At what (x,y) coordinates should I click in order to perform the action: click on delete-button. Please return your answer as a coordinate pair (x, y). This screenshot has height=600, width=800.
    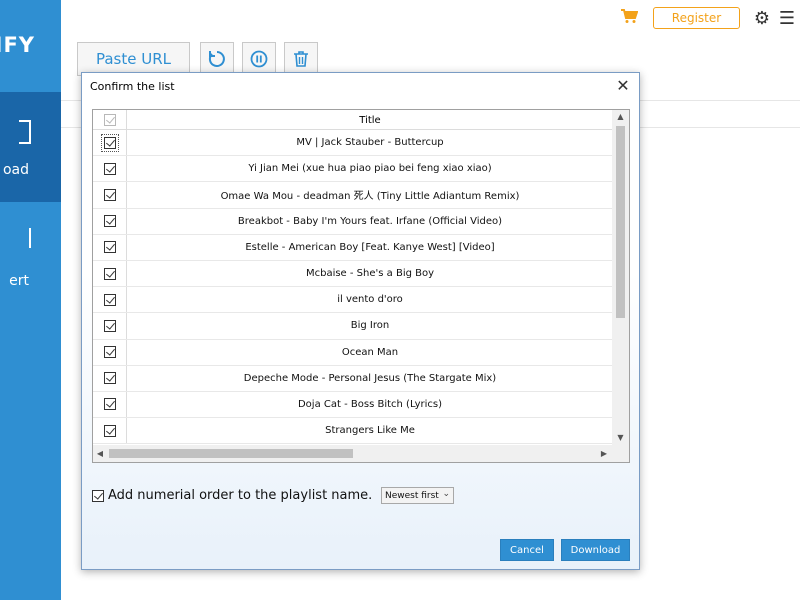
    Looking at the image, I should click on (301, 59).